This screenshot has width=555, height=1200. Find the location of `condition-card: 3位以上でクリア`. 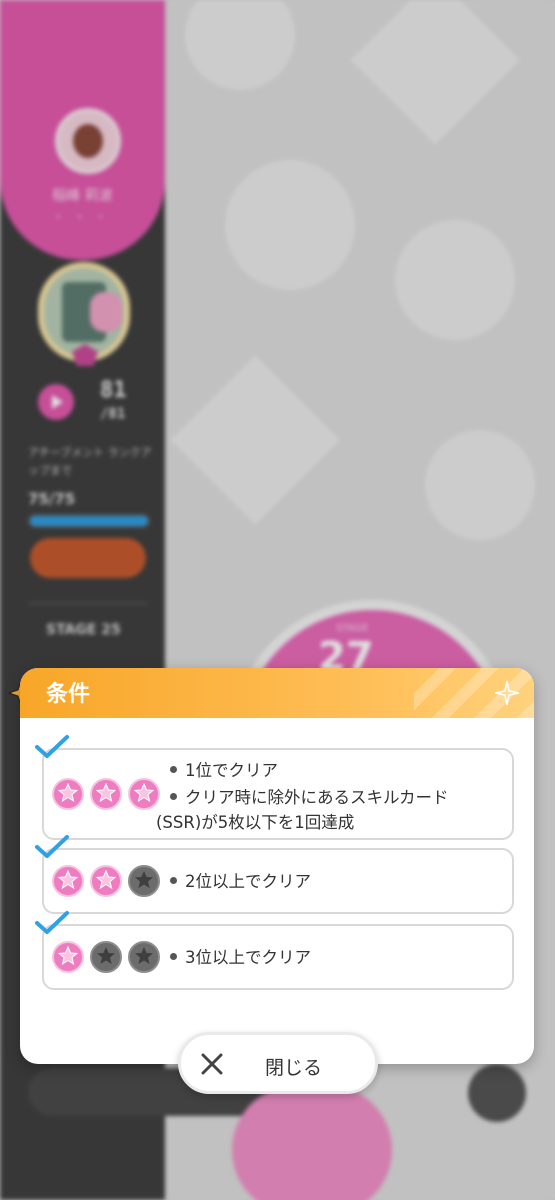

condition-card: 3位以上でクリア is located at coordinates (274, 950).